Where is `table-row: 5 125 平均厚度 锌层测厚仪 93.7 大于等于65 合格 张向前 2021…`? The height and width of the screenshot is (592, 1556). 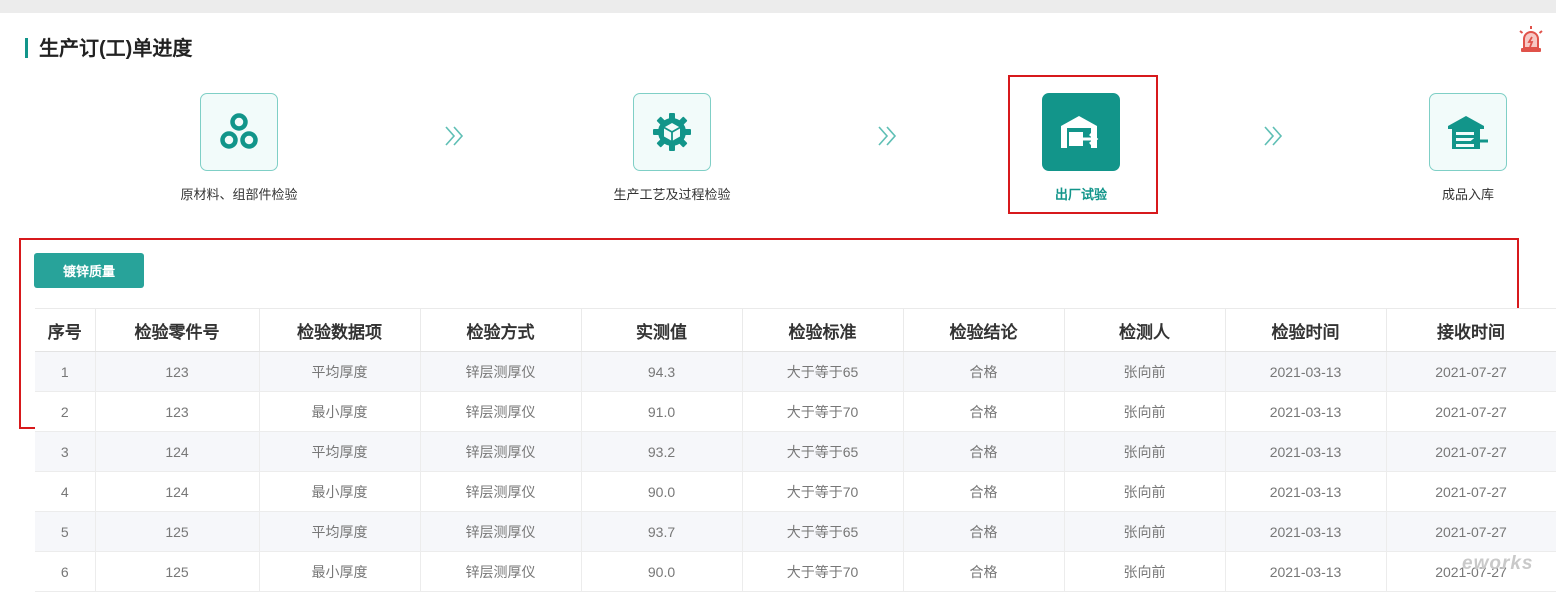 table-row: 5 125 平均厚度 锌层测厚仪 93.7 大于等于65 合格 张向前 2021… is located at coordinates (795, 531).